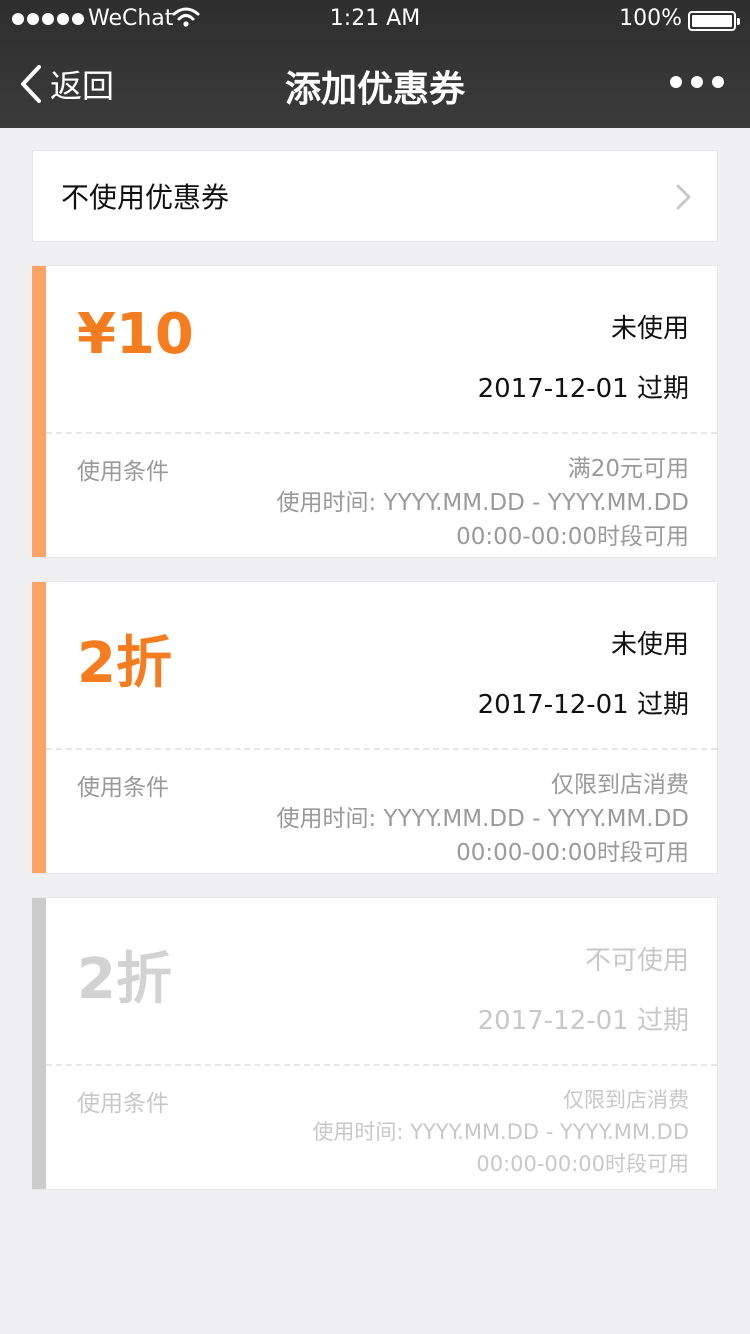 Image resolution: width=750 pixels, height=1334 pixels. What do you see at coordinates (145, 197) in the screenshot?
I see `no-coupon-label: 不使用优惠券` at bounding box center [145, 197].